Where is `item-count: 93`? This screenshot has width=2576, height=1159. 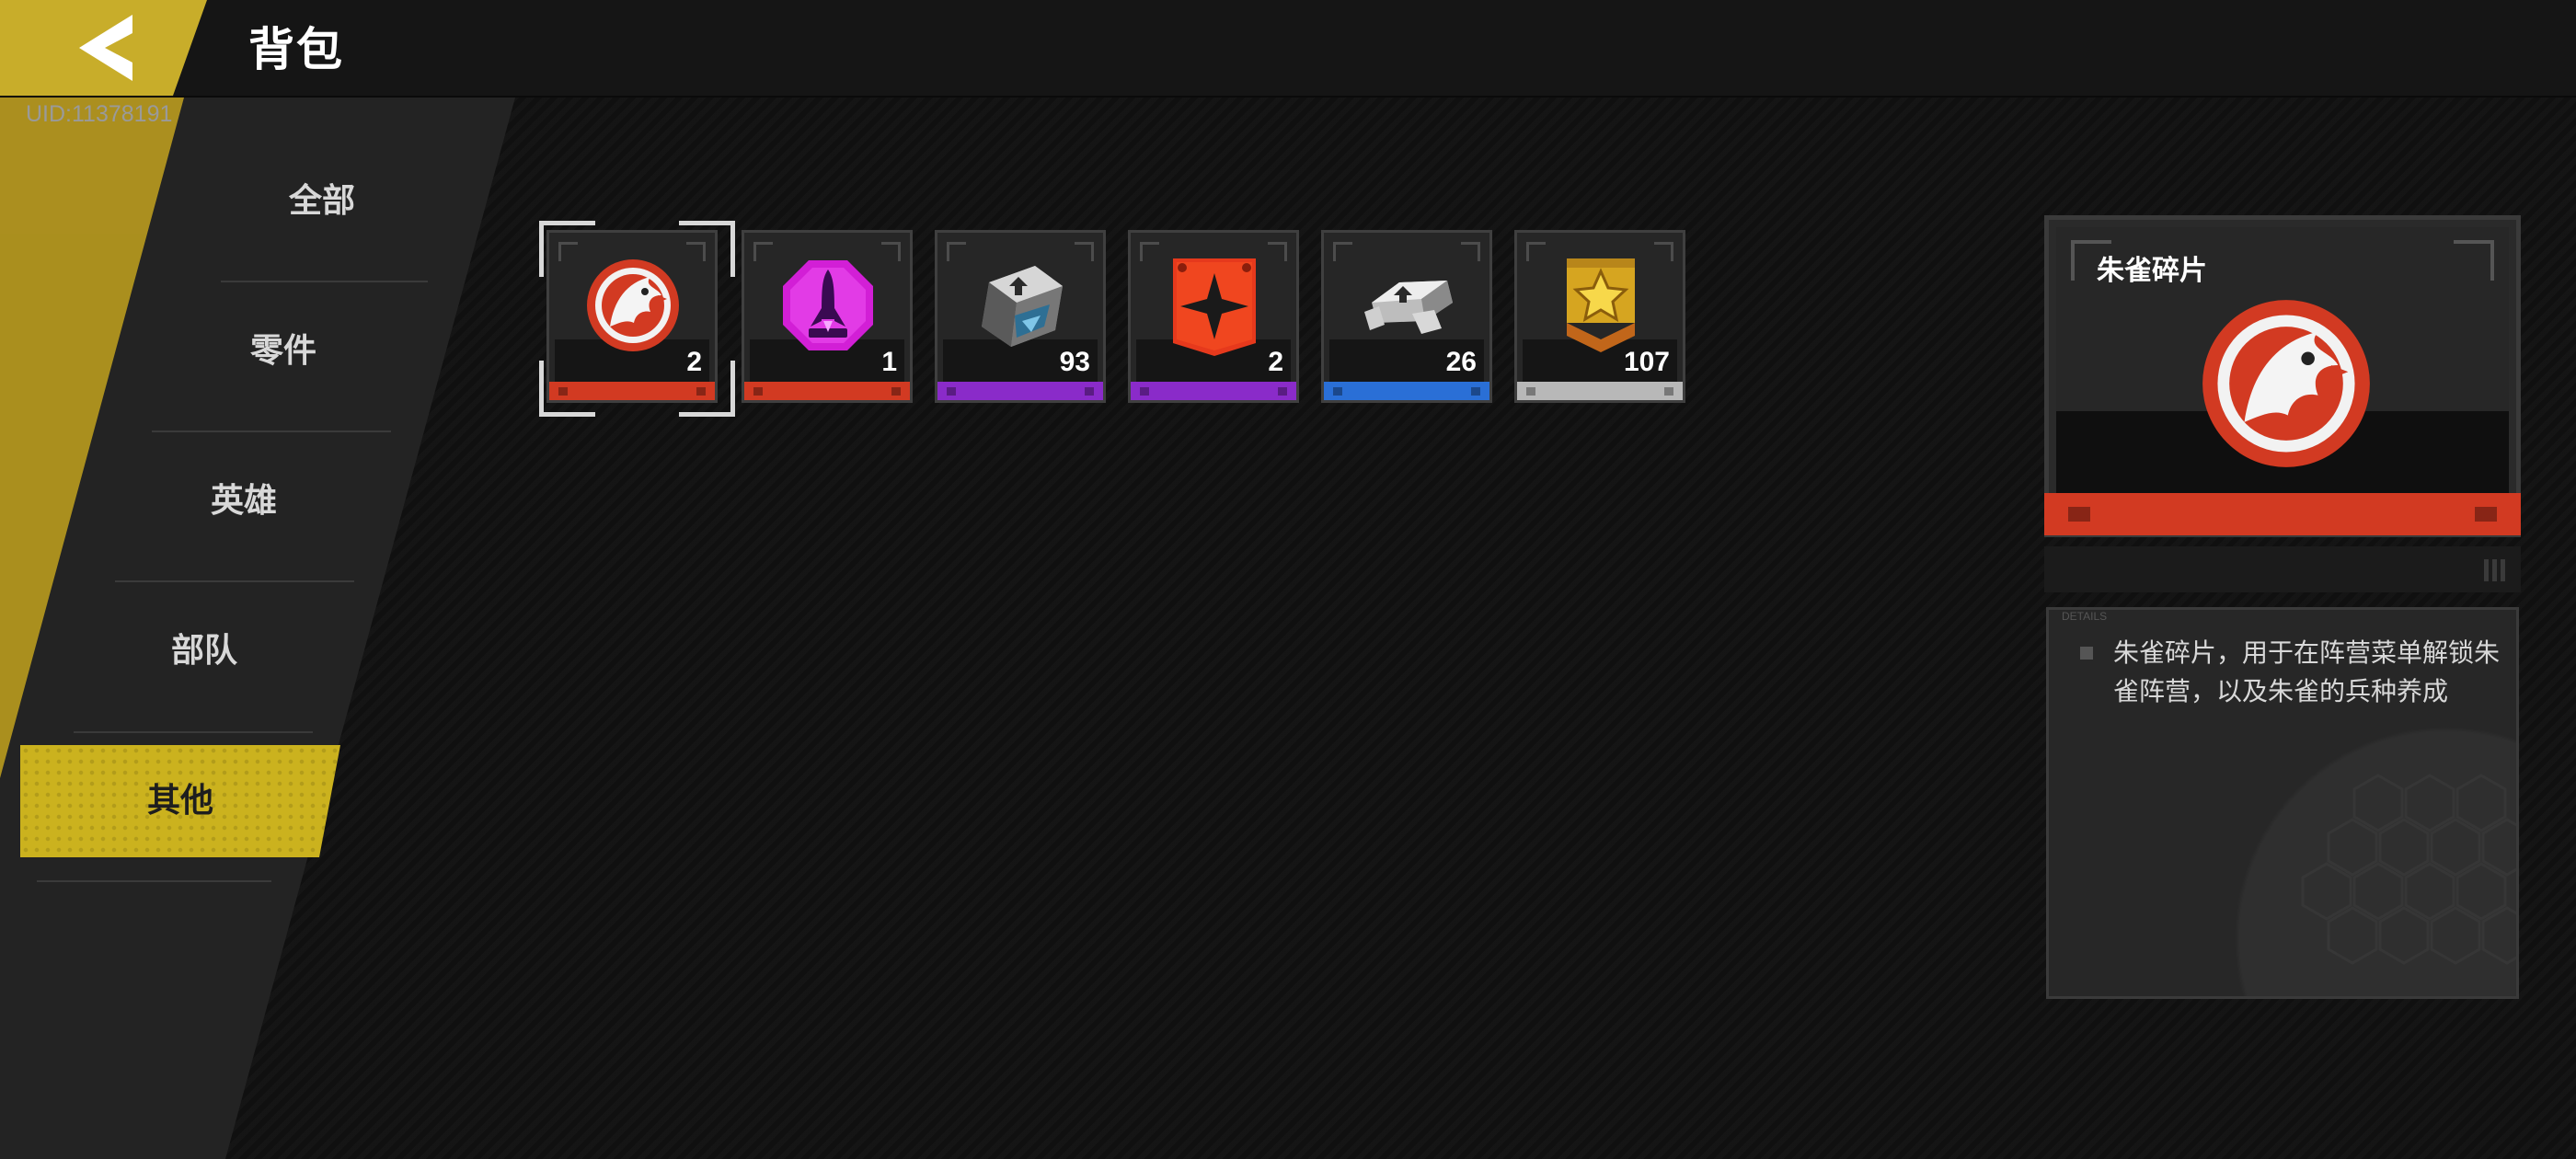 item-count: 93 is located at coordinates (1074, 362).